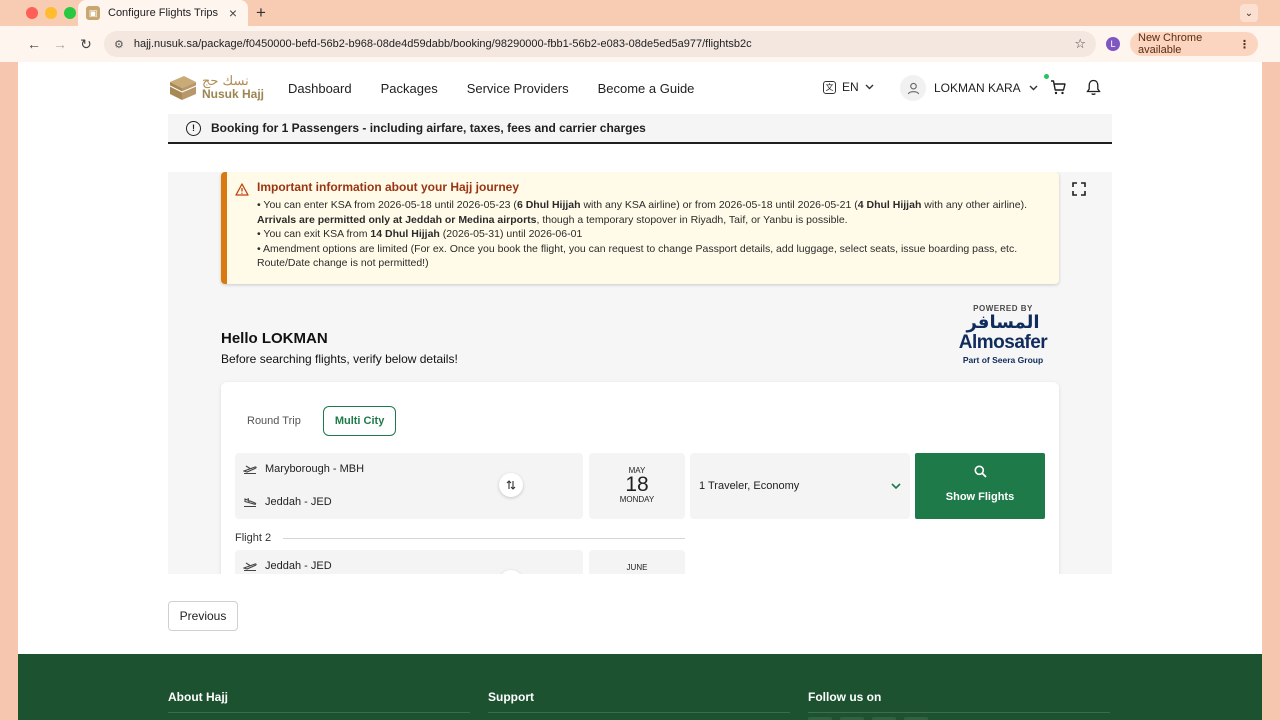 The width and height of the screenshot is (1280, 720). Describe the element at coordinates (1046, 76) in the screenshot. I see `online-status-dot` at that location.